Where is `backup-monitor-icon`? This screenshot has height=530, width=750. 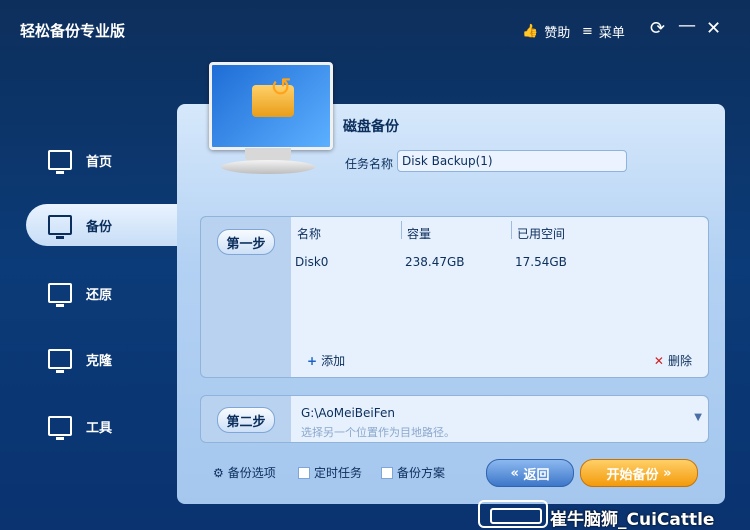
backup-monitor-icon is located at coordinates (60, 227).